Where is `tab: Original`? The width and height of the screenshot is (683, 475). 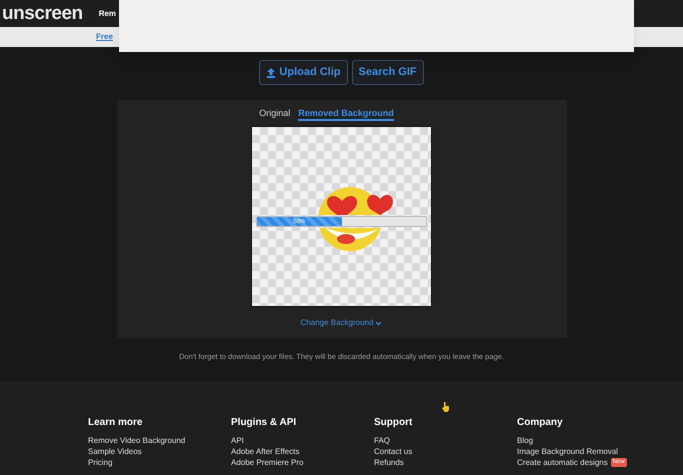
tab: Original is located at coordinates (274, 114).